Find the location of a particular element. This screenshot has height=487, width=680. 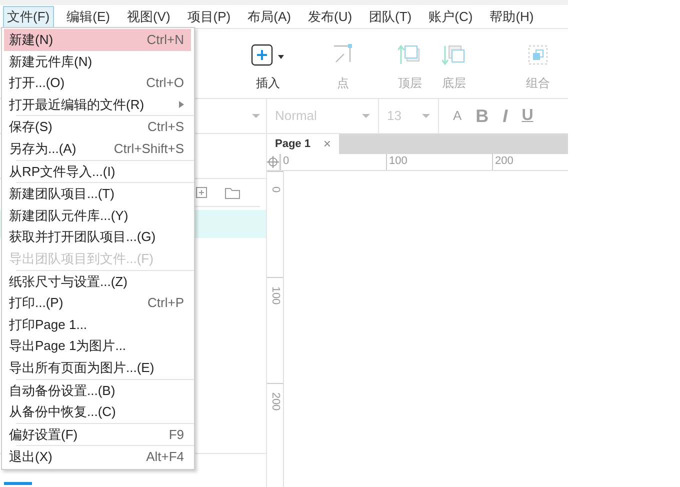

menu-entry: 打开最近编辑的文件(R) is located at coordinates (97, 105).